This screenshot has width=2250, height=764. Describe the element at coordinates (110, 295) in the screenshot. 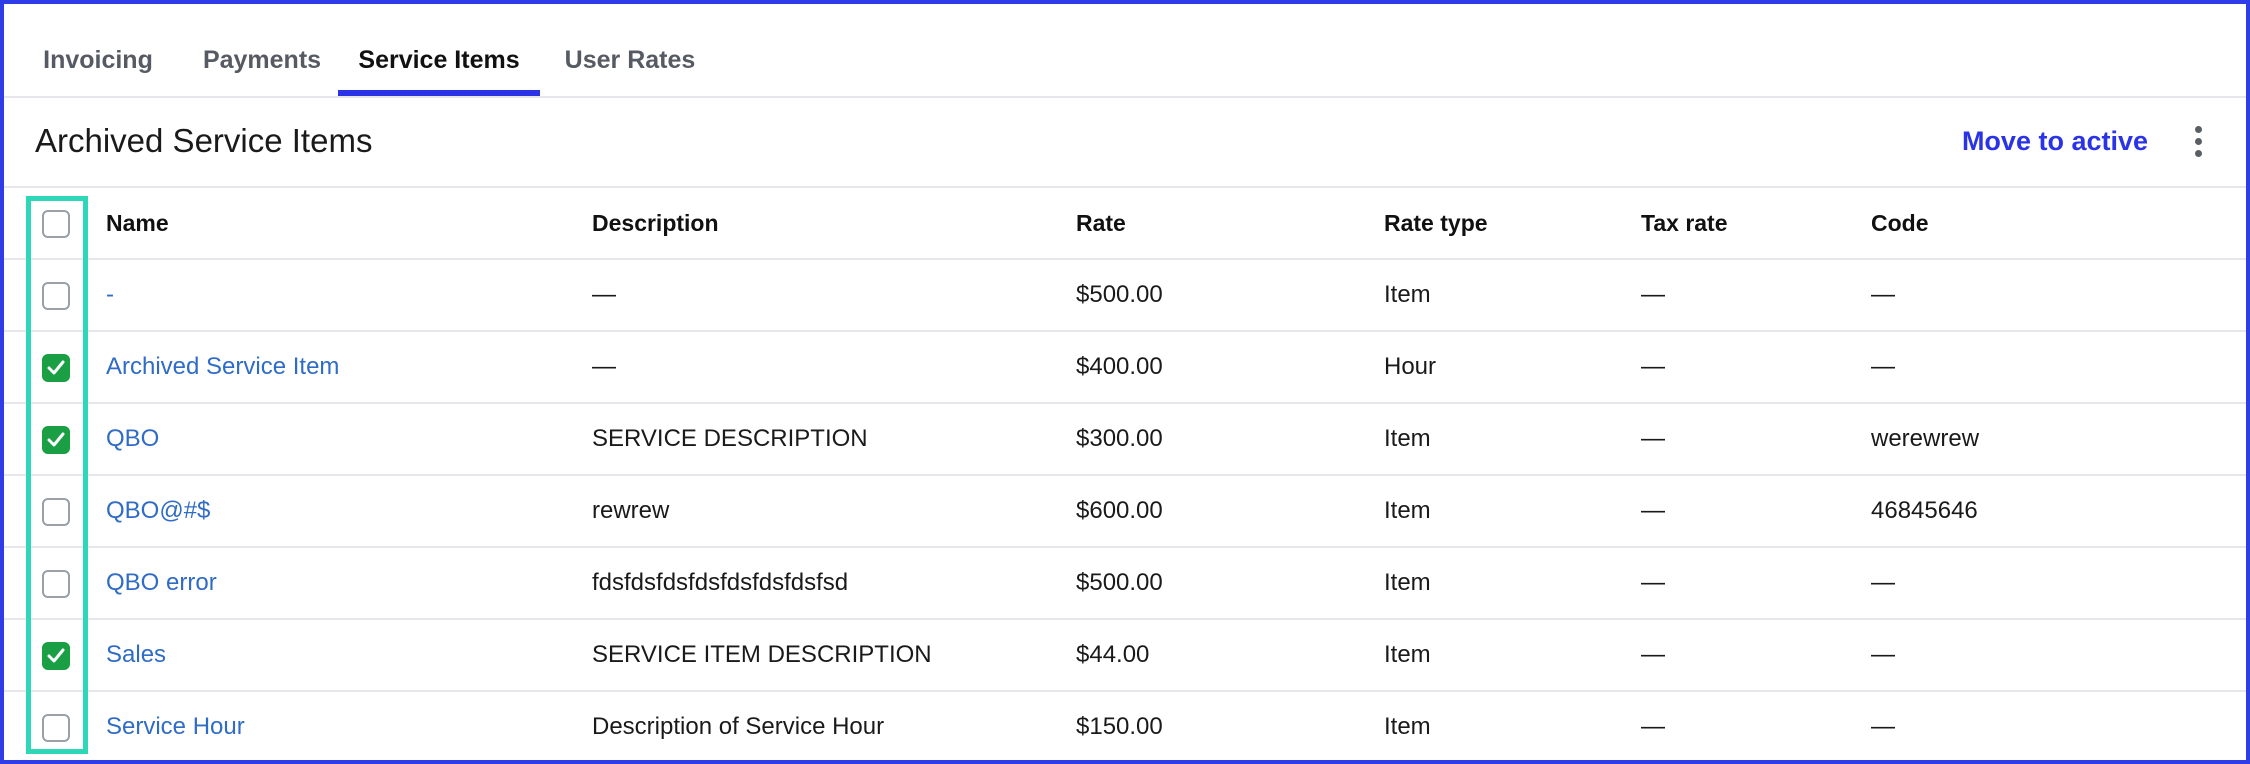

I see `item-name-link: -` at that location.